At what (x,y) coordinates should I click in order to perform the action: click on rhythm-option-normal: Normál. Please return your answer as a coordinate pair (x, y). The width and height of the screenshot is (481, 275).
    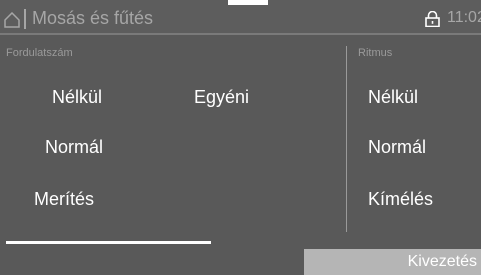
    Looking at the image, I should click on (397, 147).